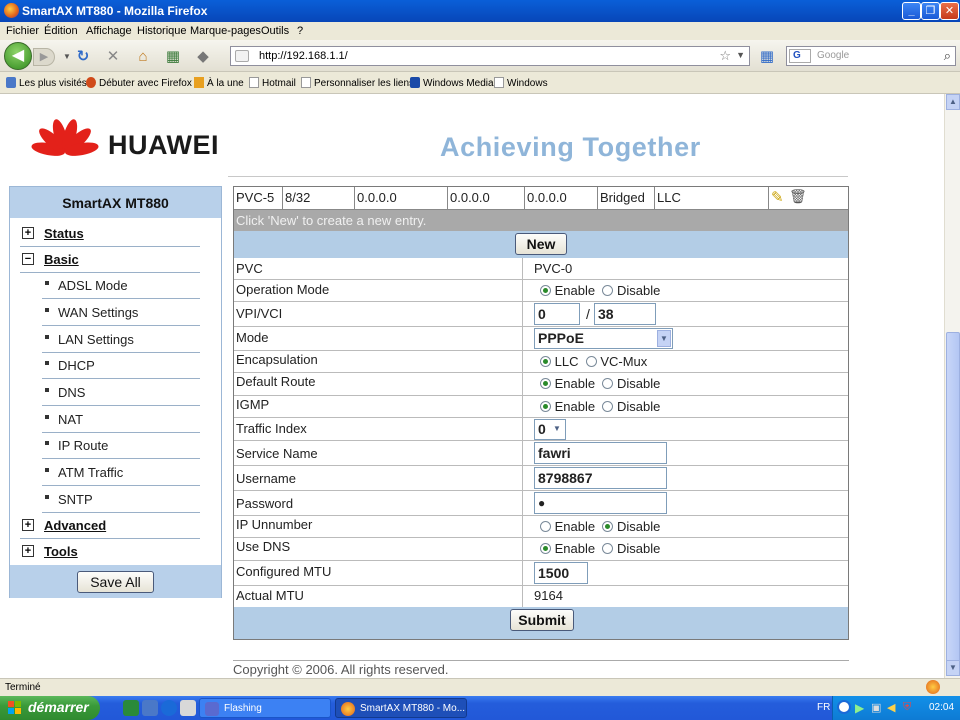 The height and width of the screenshot is (720, 960). Describe the element at coordinates (623, 361) in the screenshot. I see `radio-label: VC-Mux` at that location.